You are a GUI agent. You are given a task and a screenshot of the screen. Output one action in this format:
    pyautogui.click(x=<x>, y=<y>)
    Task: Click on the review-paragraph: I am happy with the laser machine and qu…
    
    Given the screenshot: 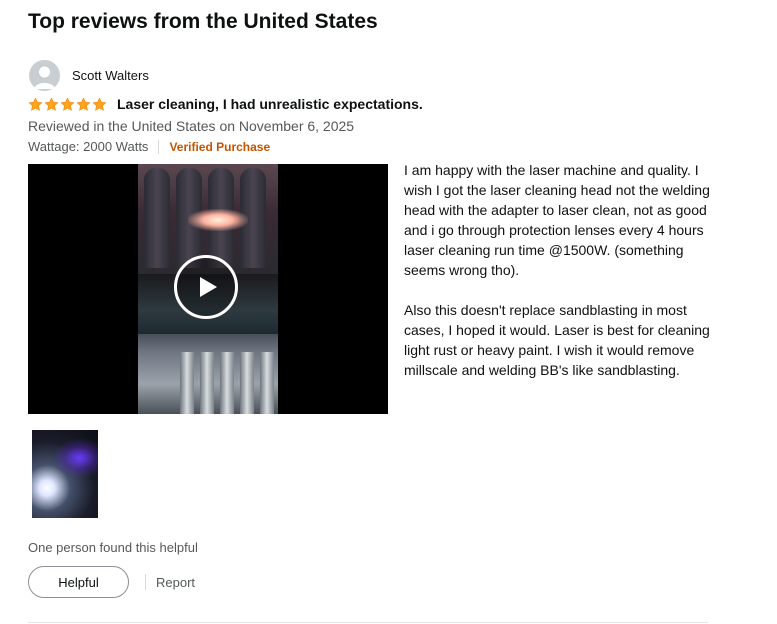 What is the action you would take?
    pyautogui.click(x=557, y=220)
    